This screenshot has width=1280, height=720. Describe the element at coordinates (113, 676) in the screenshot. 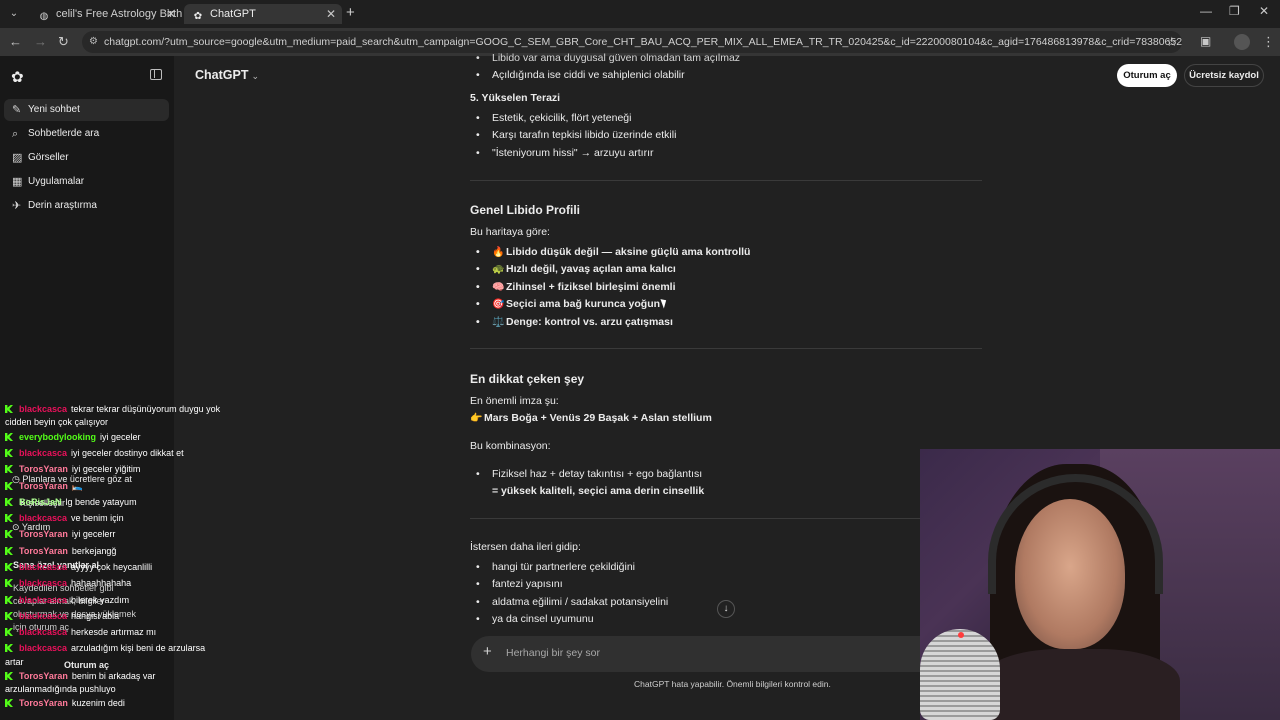

I see `chat-text: benim bi arkadaş var` at that location.